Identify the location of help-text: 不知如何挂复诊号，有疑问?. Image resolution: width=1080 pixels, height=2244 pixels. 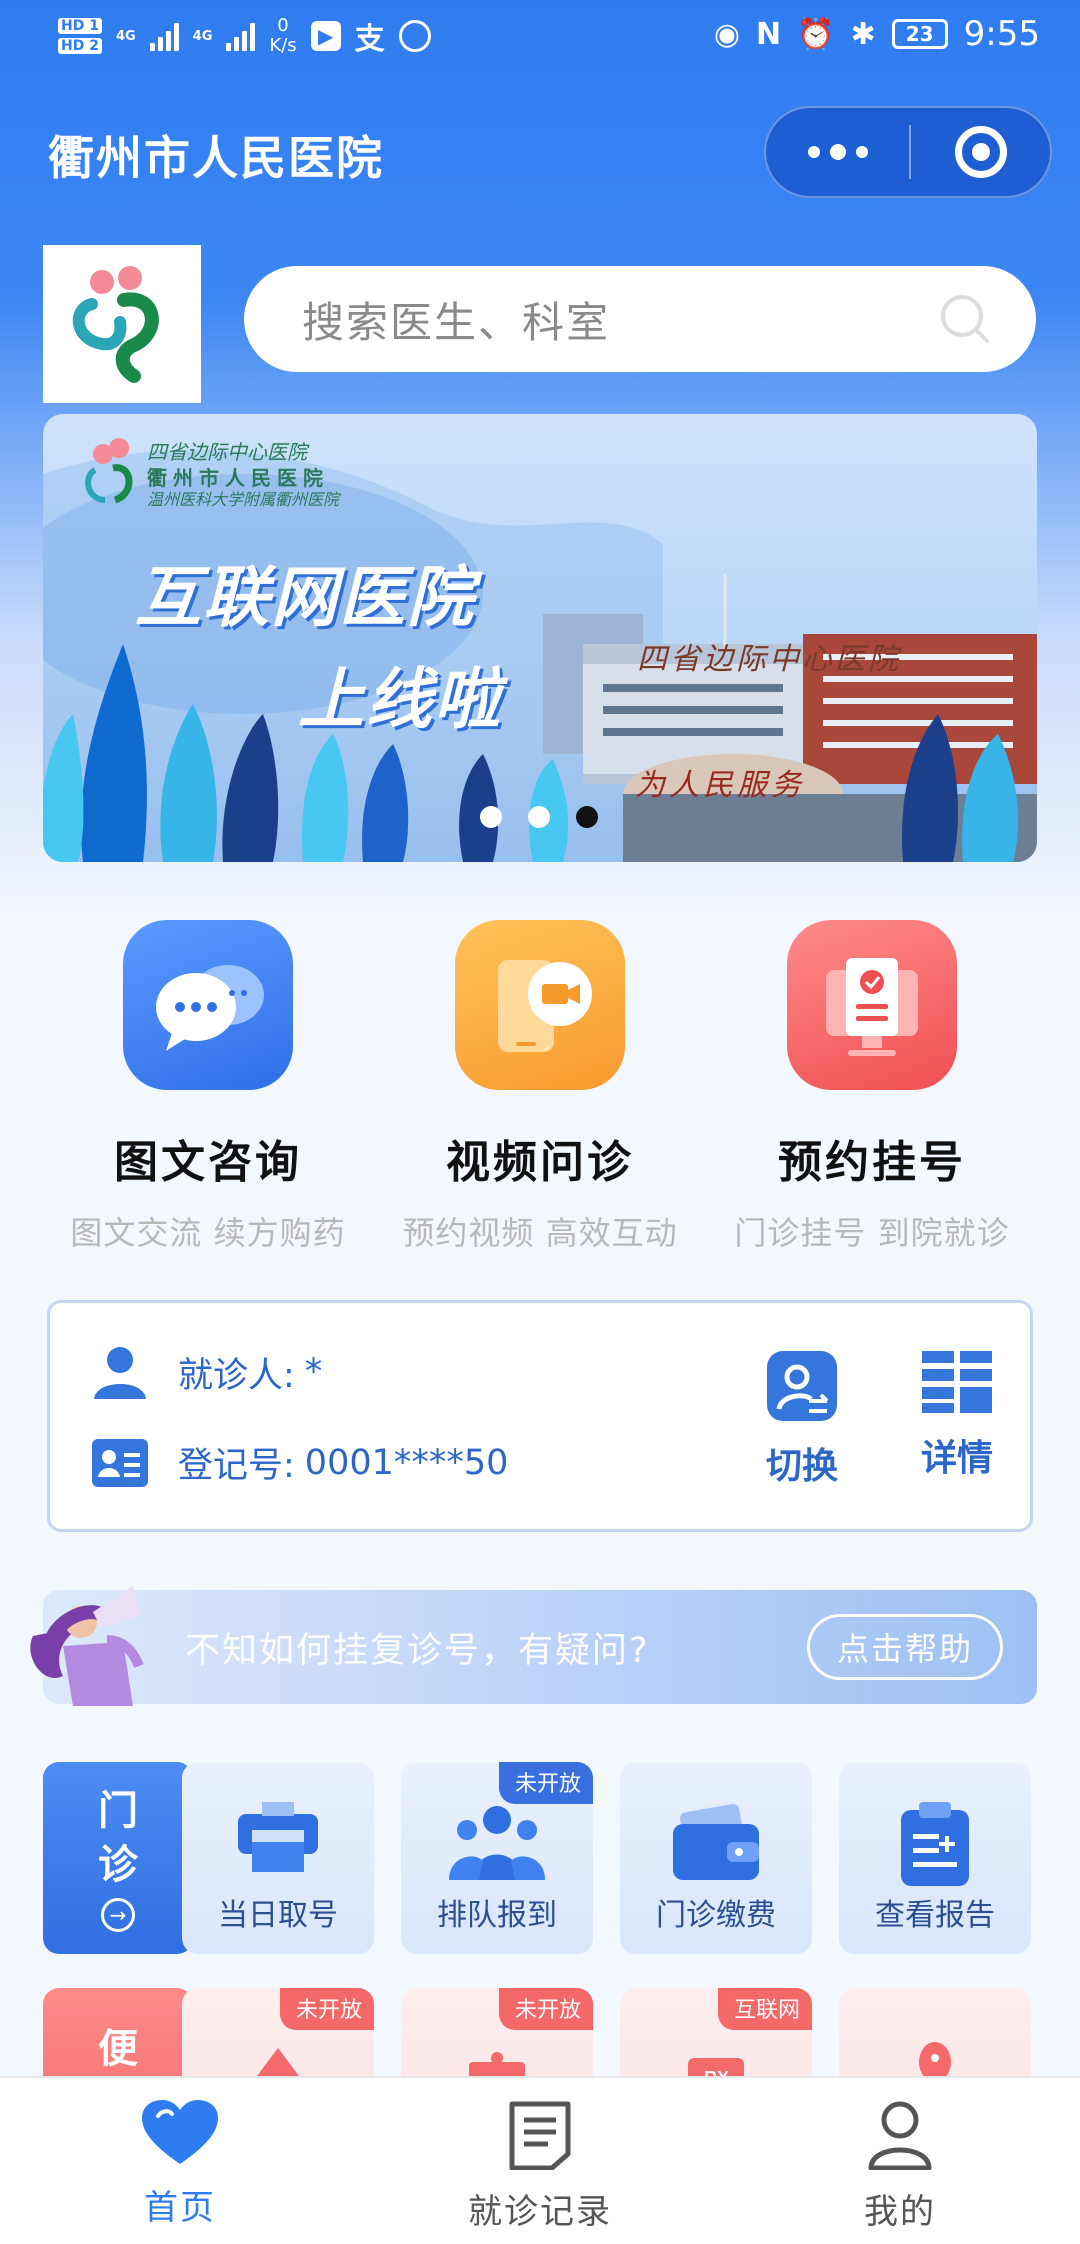
(417, 1651).